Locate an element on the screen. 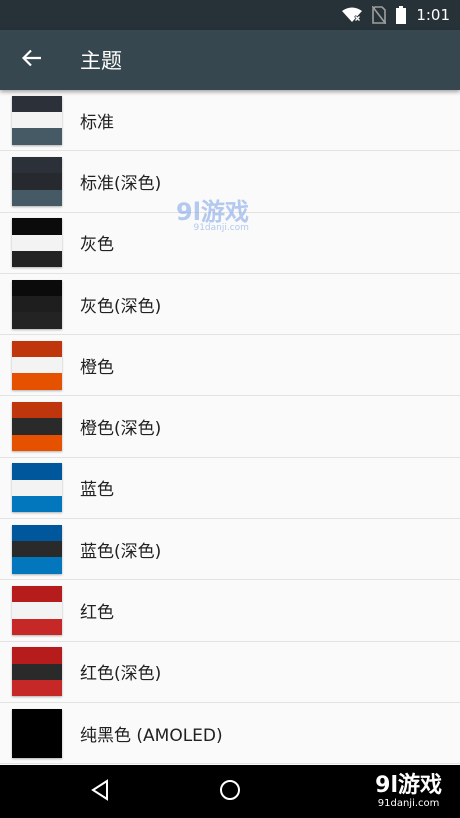 The width and height of the screenshot is (460, 818). watermark-corner: 9l游戏 91danji.com is located at coordinates (408, 792).